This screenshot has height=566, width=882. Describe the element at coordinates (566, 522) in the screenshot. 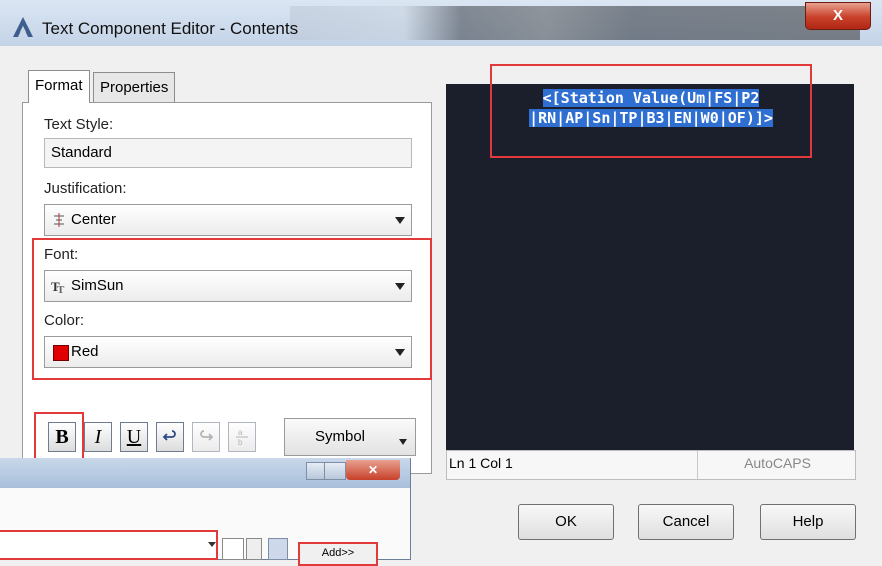

I see `ok-button: OK` at that location.